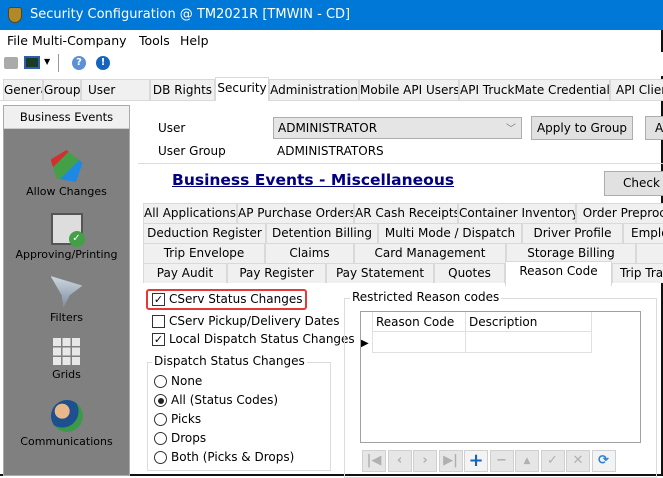 This screenshot has width=663, height=478. I want to click on radio-all-status-codes, so click(160, 400).